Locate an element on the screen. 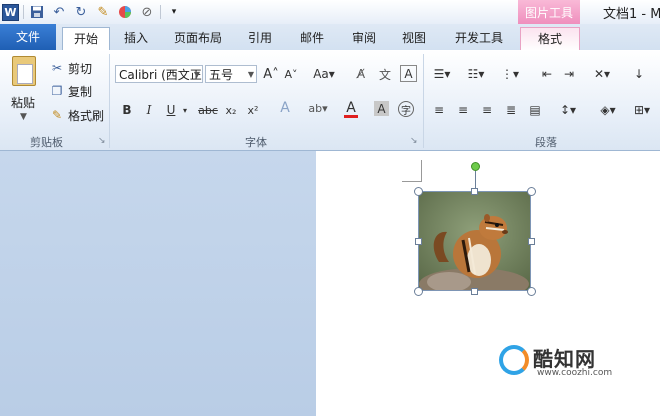 Image resolution: width=660 pixels, height=416 pixels. grow-font-icon: A˄ is located at coordinates (271, 74).